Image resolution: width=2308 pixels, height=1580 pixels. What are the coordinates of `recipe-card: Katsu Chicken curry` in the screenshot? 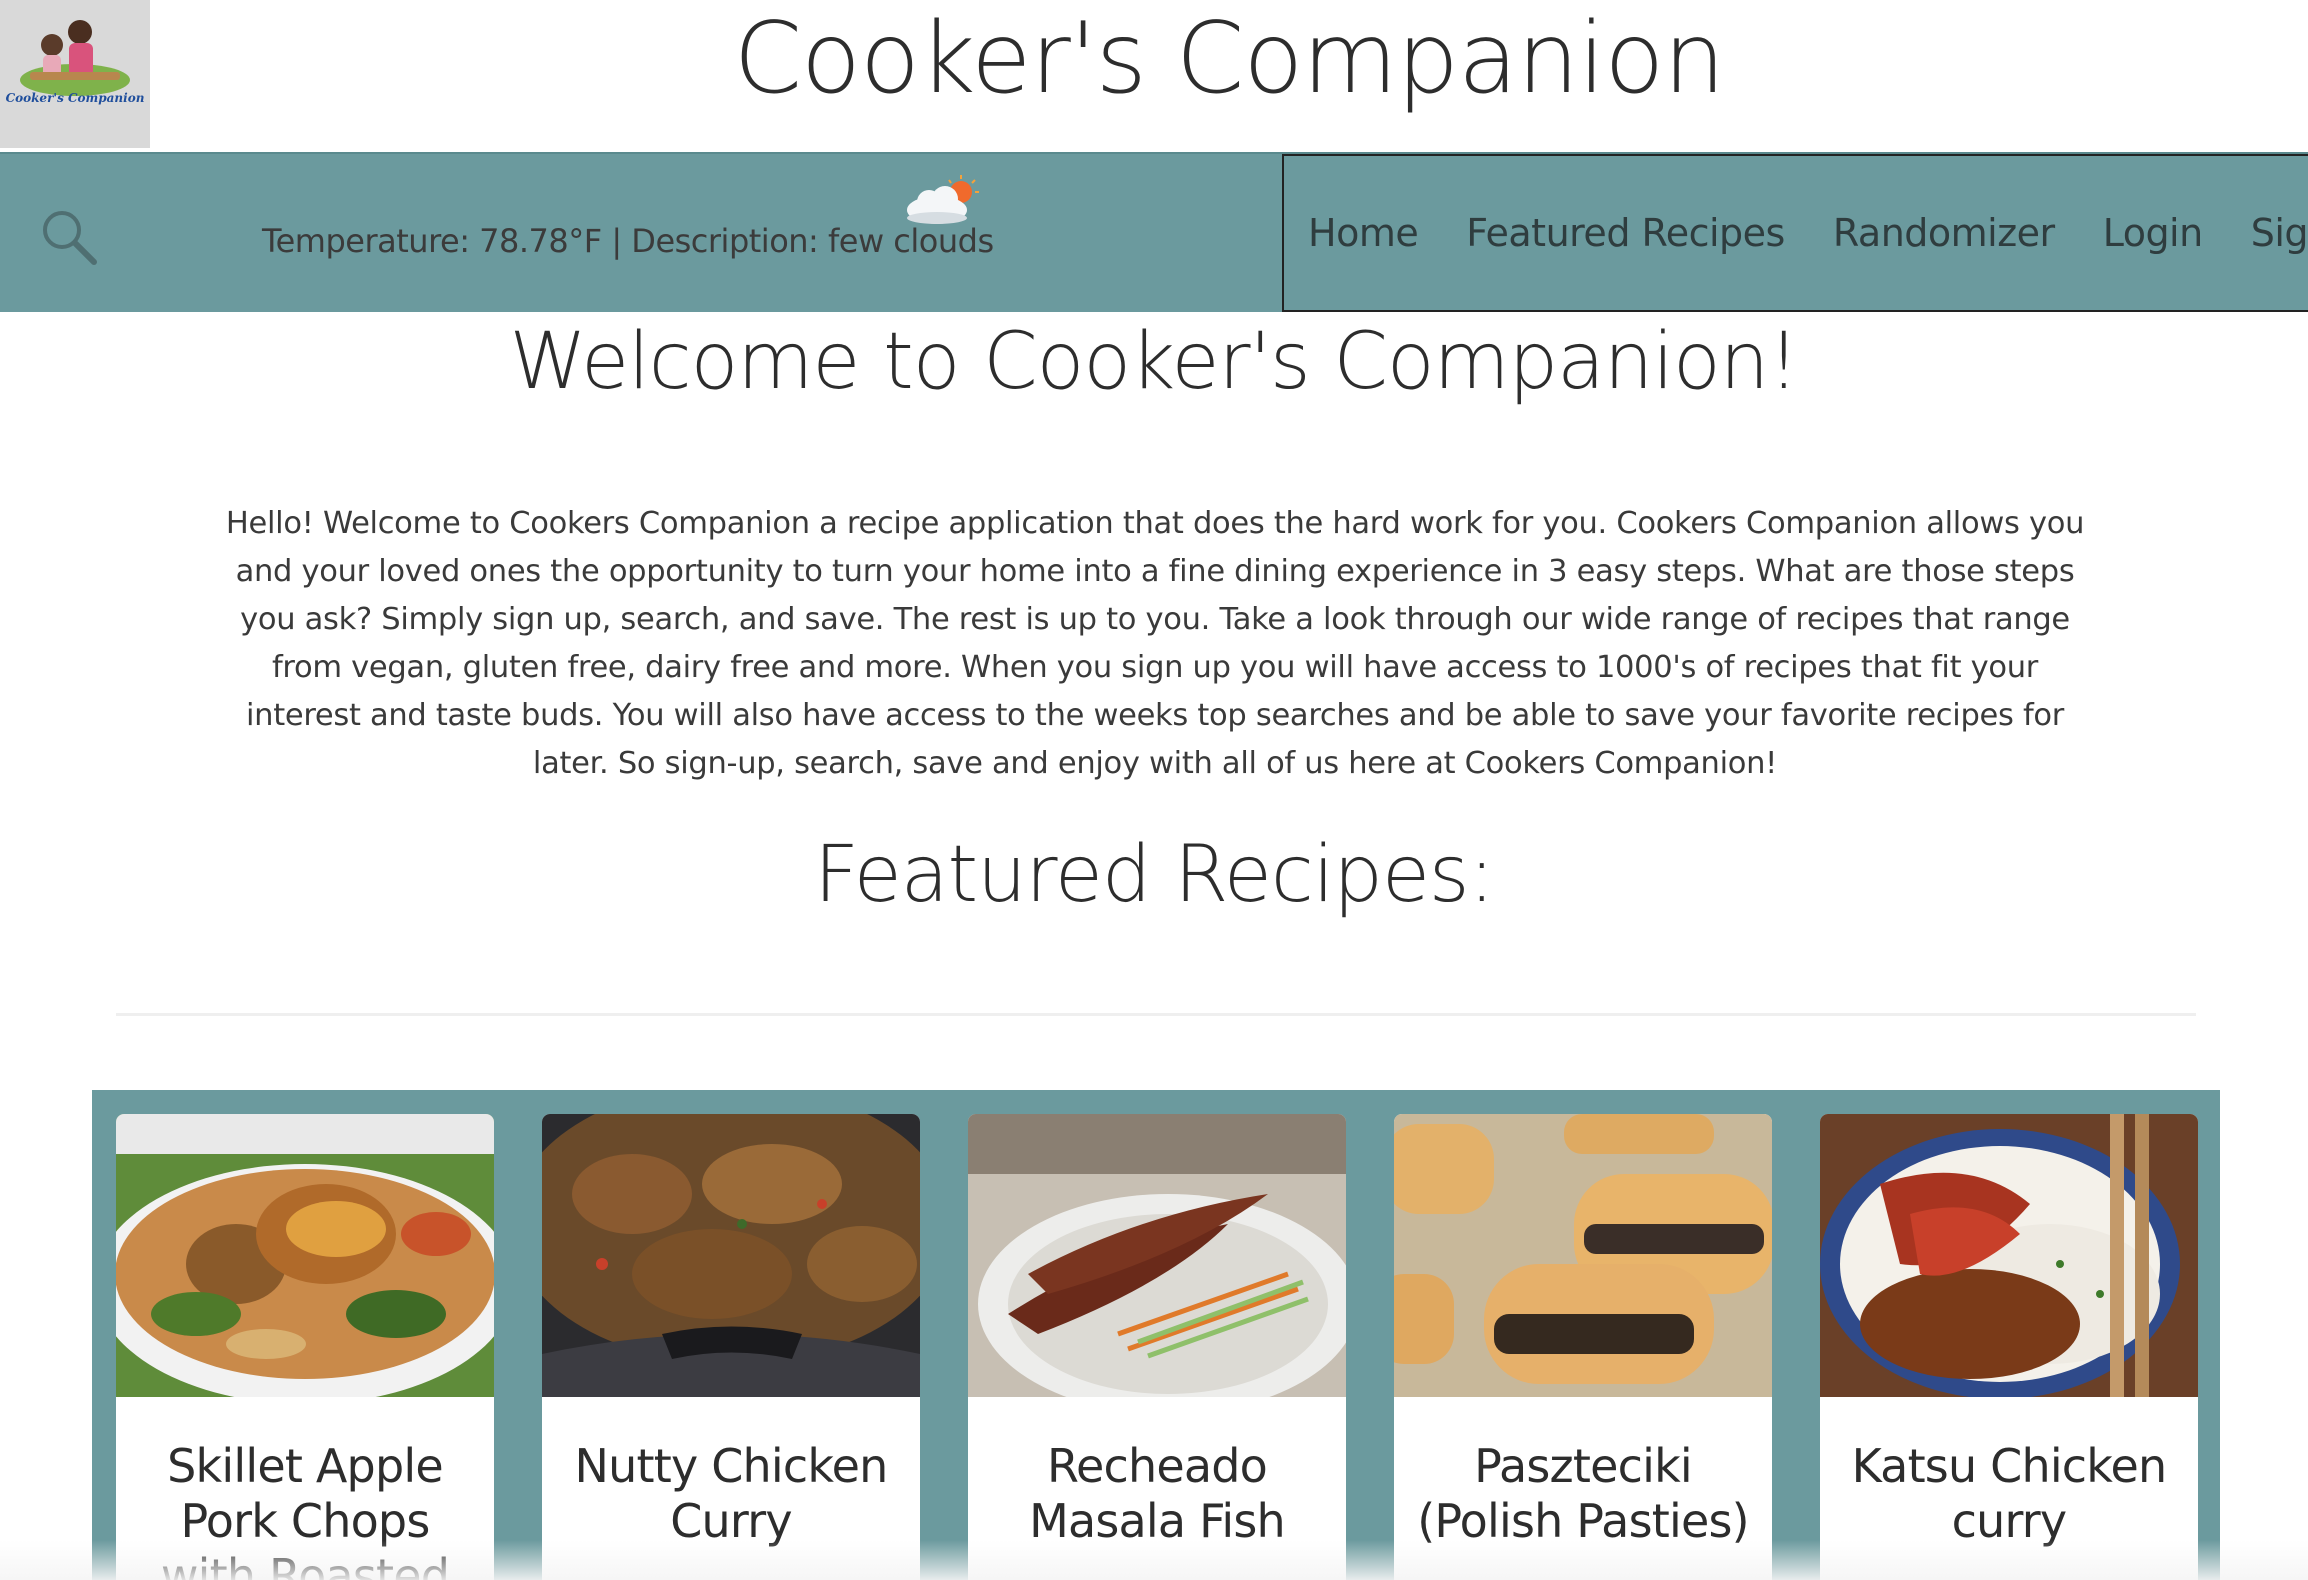 It's located at (2009, 1347).